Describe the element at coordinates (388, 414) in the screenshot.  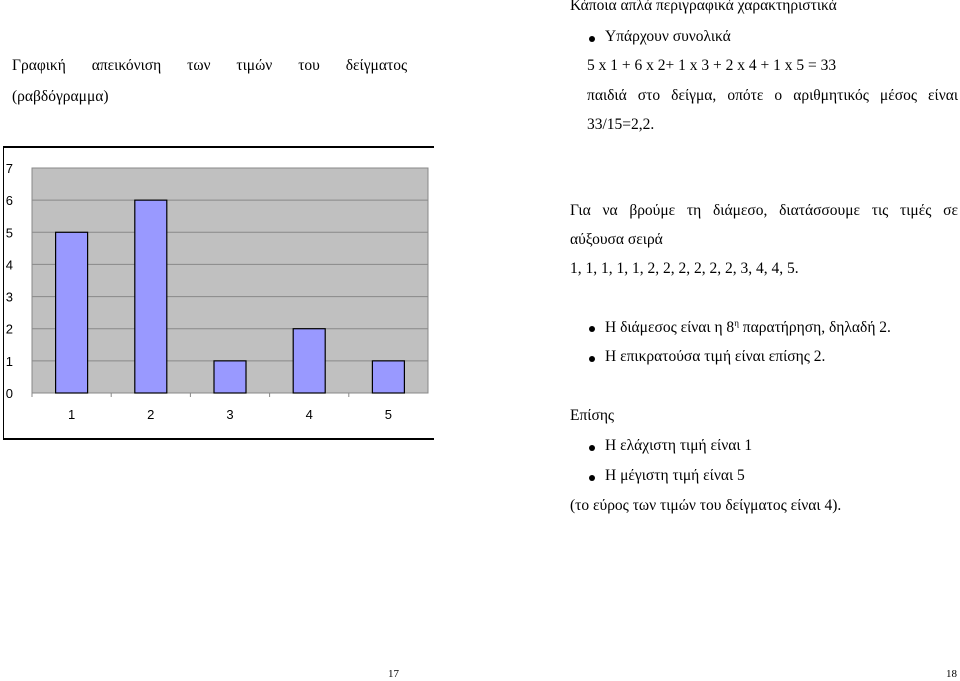
I see `x-tick-label: 5` at that location.